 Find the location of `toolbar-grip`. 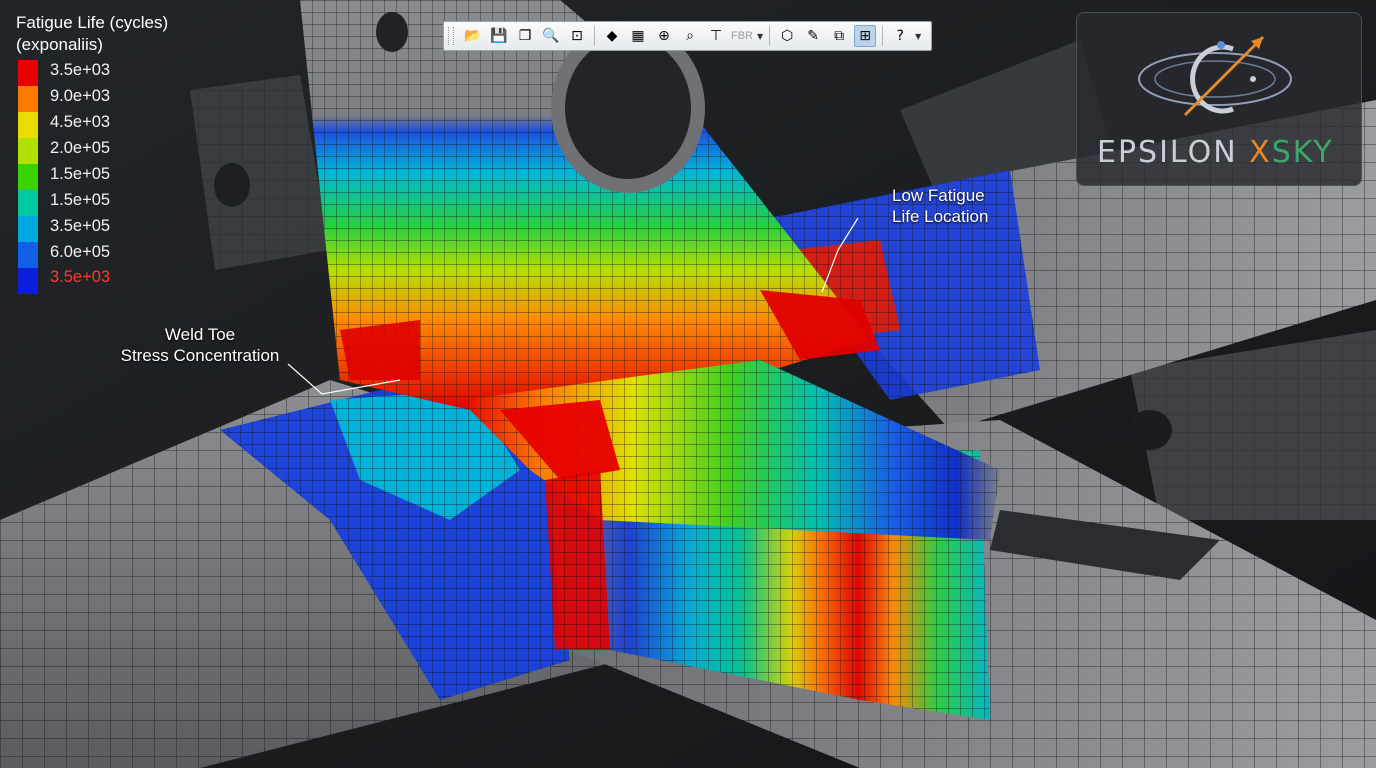

toolbar-grip is located at coordinates (451, 36).